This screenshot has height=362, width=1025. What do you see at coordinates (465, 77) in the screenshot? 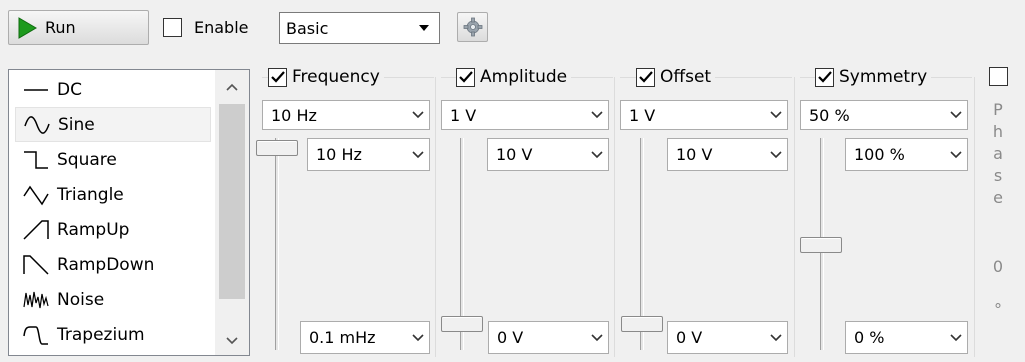
I see `amplitude-checkbox` at bounding box center [465, 77].